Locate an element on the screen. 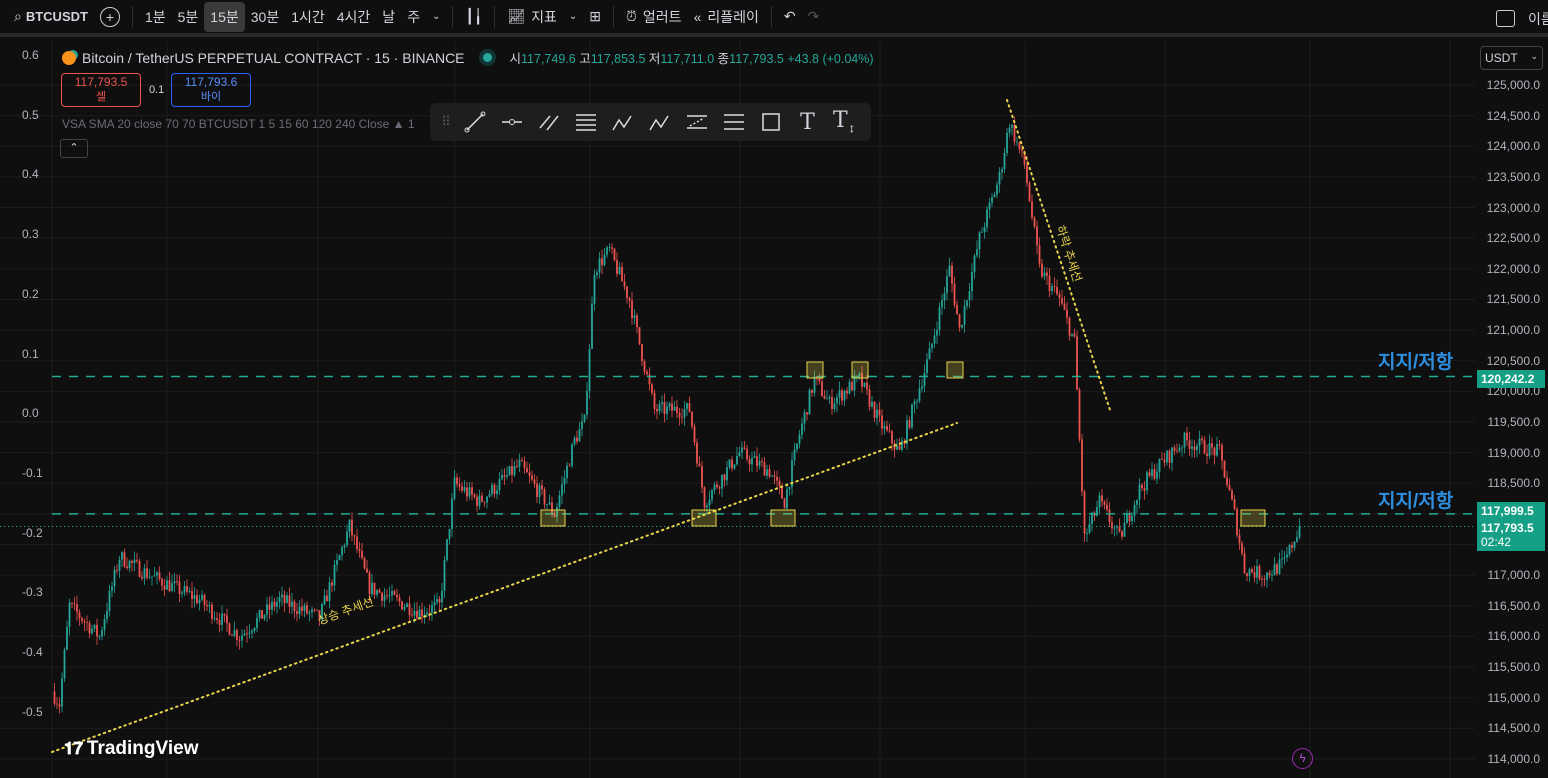  alert-button: ⏰︎ 얼러트 is located at coordinates (654, 17).